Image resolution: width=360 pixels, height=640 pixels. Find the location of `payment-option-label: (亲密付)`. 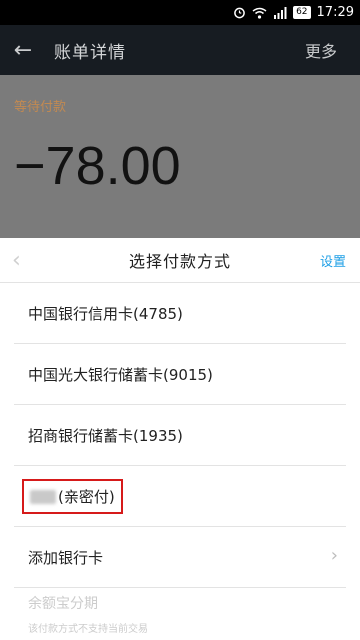

payment-option-label: (亲密付) is located at coordinates (86, 497).